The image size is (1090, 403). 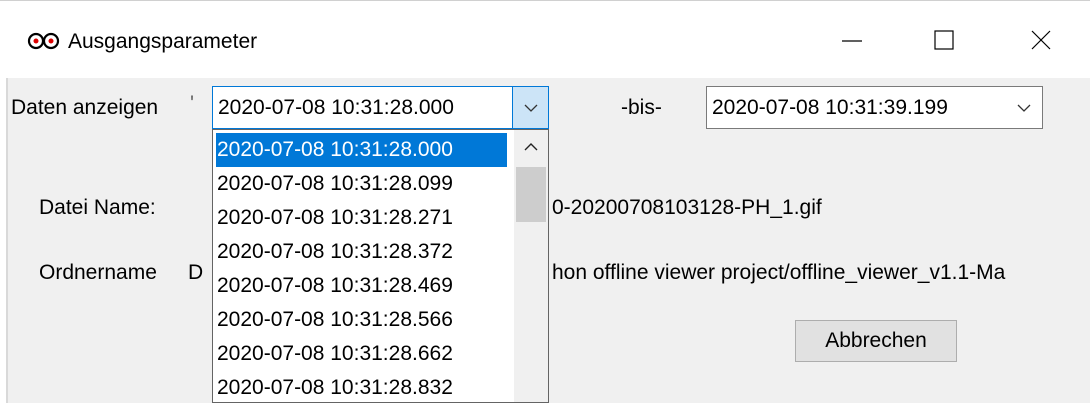 I want to click on show-data-label: Daten anzeigen, so click(x=85, y=107).